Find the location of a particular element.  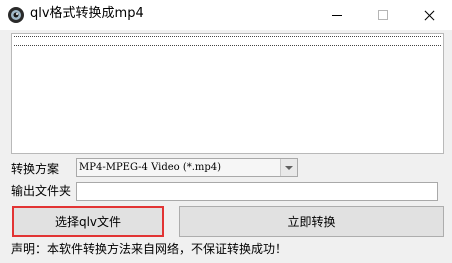

close-icon is located at coordinates (429, 15).